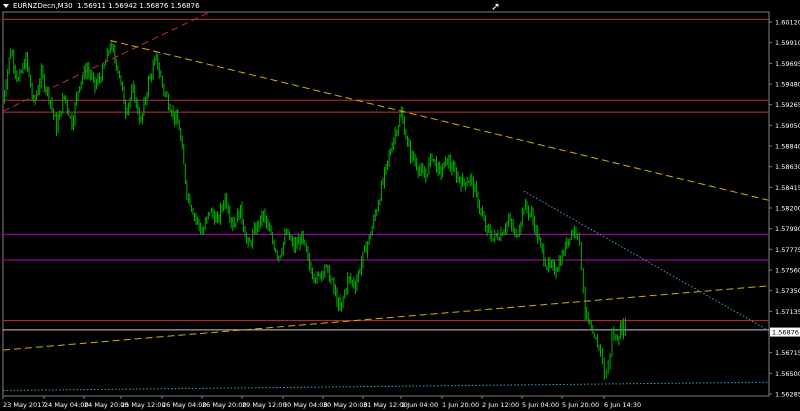  I want to click on price-tick-label: 1.59050, so click(787, 126).